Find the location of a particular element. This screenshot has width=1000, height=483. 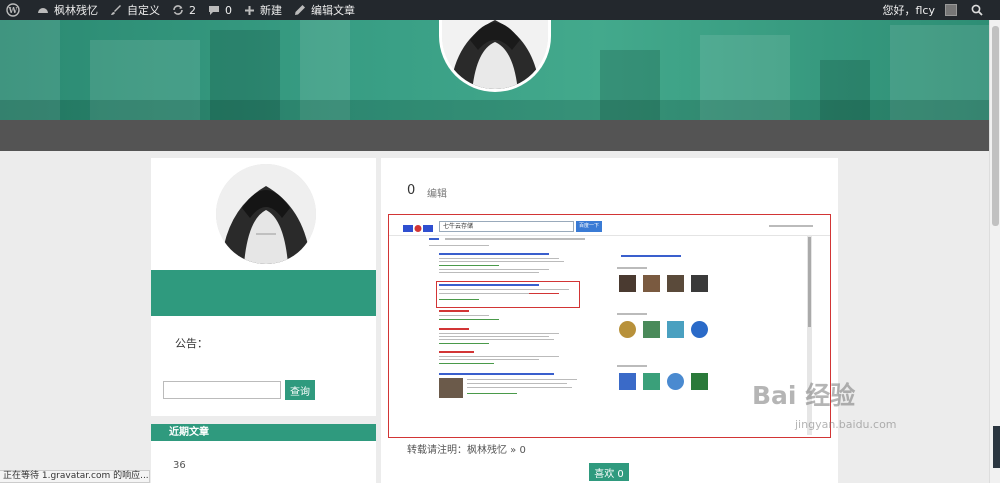

new-content-link: 新建 is located at coordinates (263, 10).